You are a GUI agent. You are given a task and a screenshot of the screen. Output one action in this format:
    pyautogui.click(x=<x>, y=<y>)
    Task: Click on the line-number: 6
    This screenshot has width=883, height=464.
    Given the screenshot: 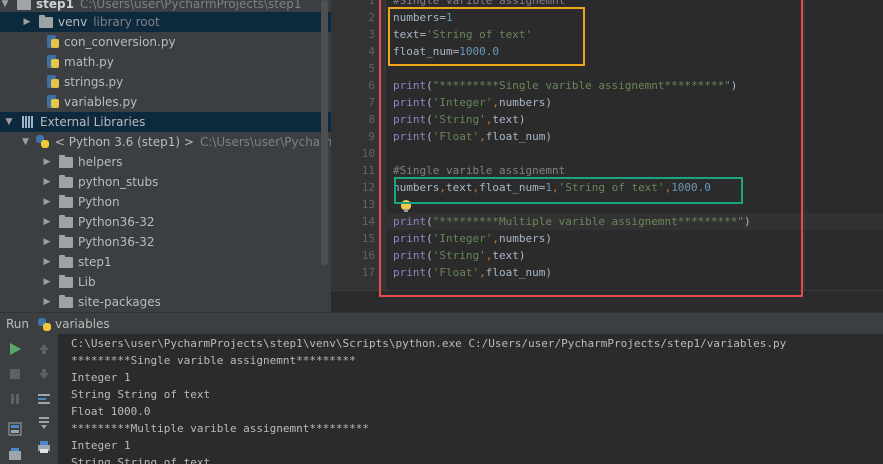 What is the action you would take?
    pyautogui.click(x=371, y=85)
    